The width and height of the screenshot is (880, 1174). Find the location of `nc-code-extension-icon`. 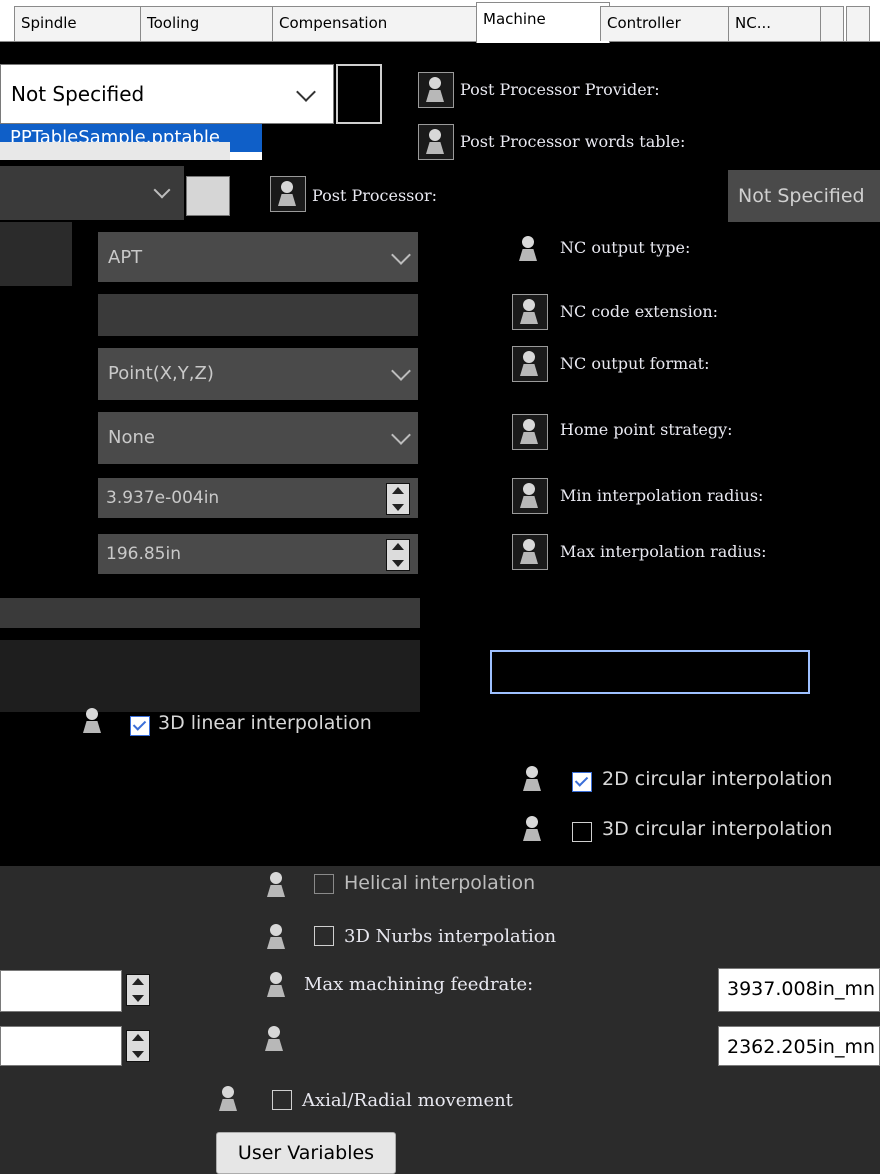

nc-code-extension-icon is located at coordinates (530, 312).